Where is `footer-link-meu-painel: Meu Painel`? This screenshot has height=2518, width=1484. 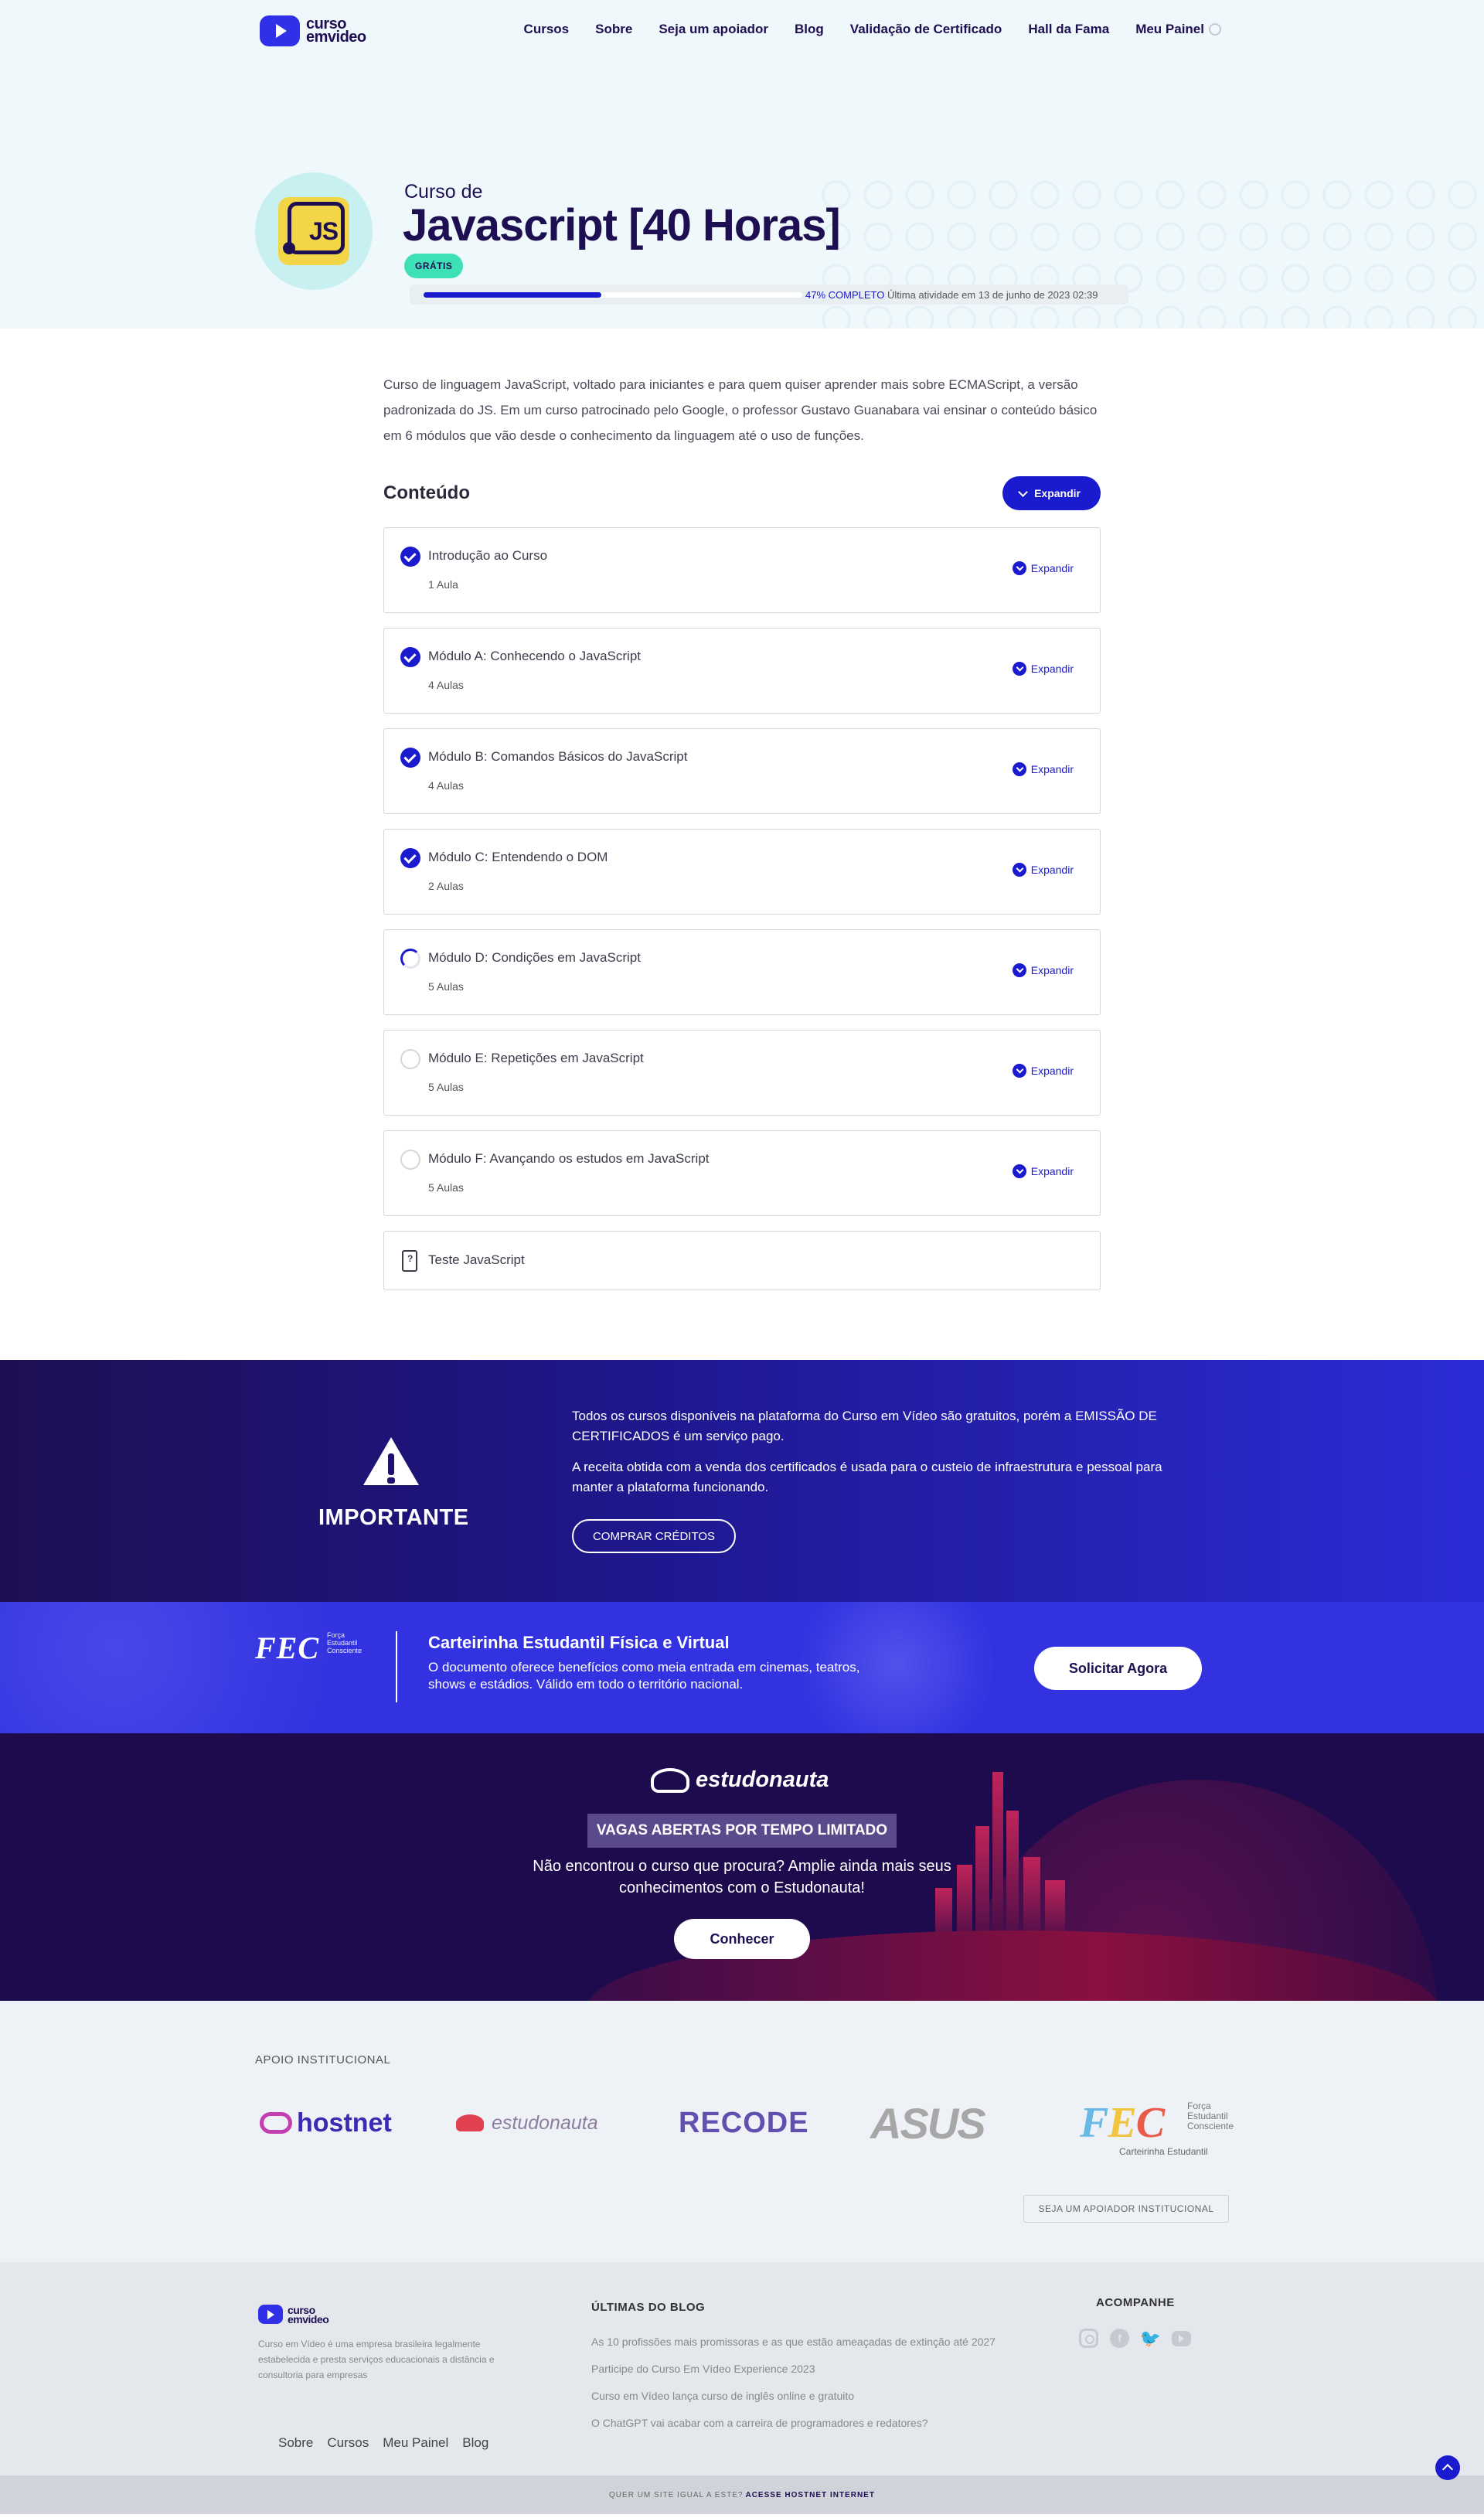 footer-link-meu-painel: Meu Painel is located at coordinates (415, 2443).